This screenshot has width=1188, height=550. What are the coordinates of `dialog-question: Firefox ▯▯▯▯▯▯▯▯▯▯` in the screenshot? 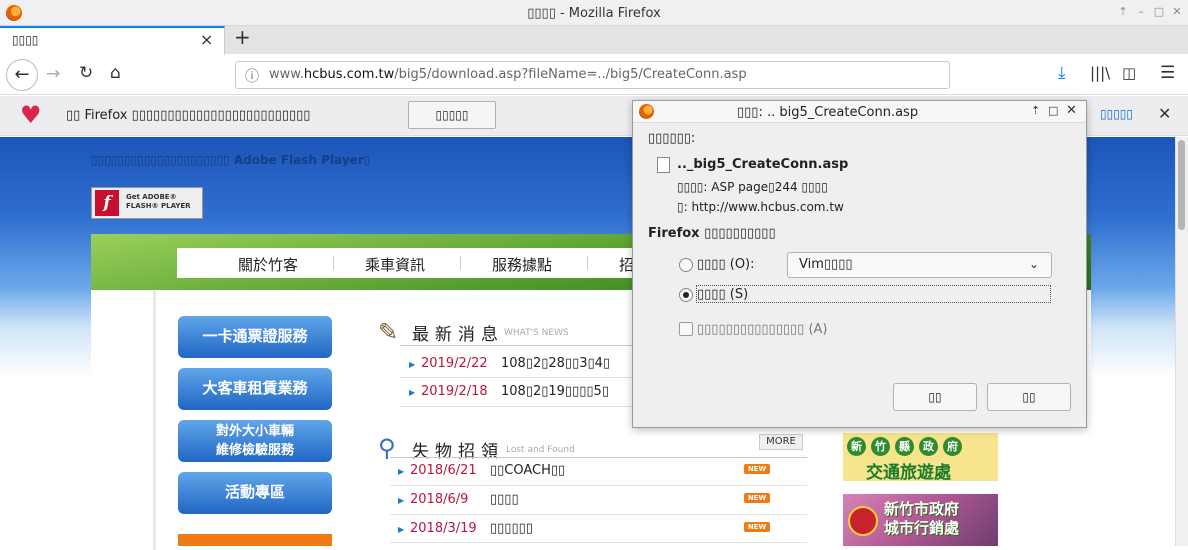 It's located at (712, 233).